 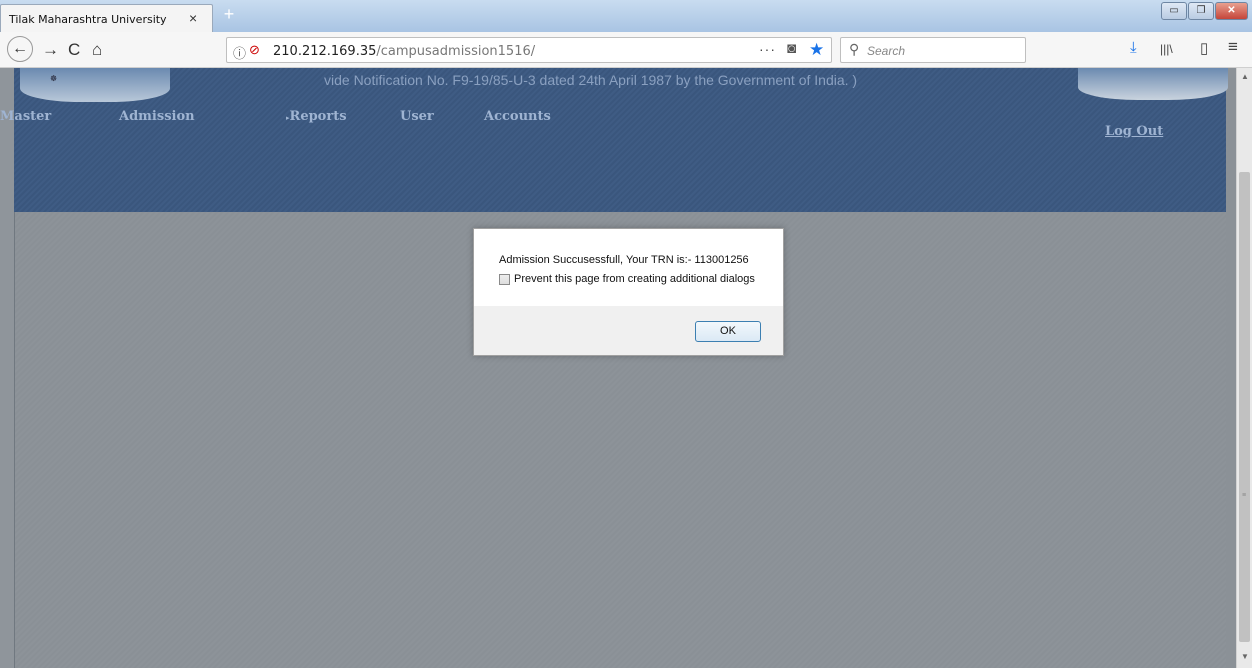 I want to click on download-icon: ⤓, so click(x=1133, y=47).